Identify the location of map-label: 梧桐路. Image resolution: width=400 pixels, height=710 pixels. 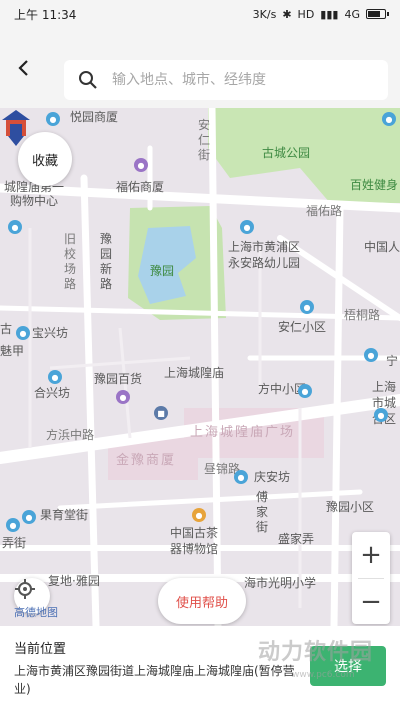
(362, 315).